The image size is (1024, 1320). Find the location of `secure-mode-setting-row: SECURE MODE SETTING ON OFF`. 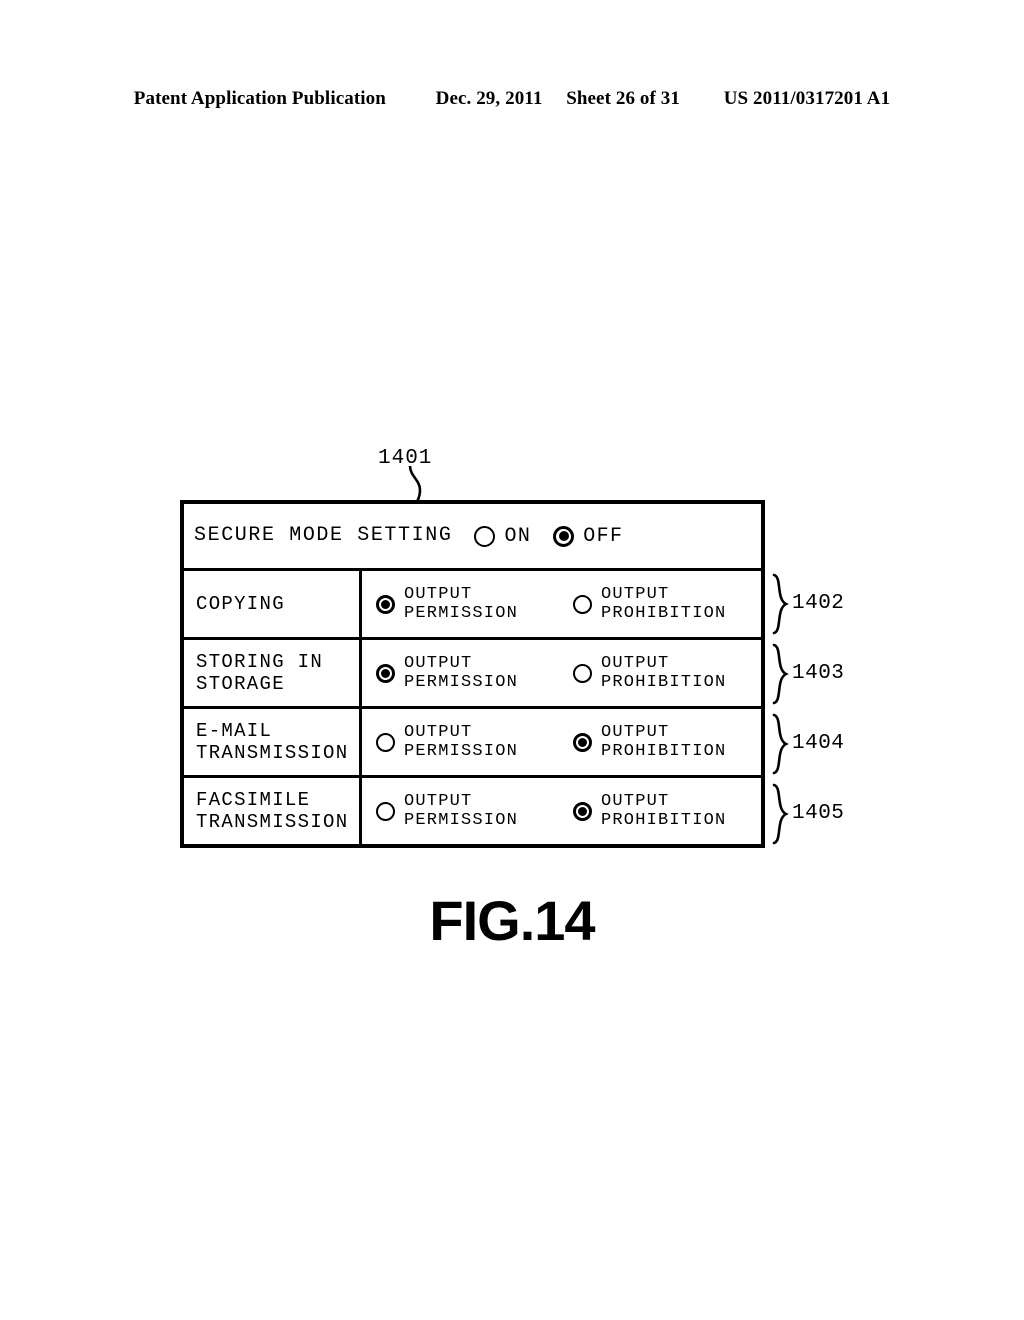

secure-mode-setting-row: SECURE MODE SETTING ON OFF is located at coordinates (472, 536).